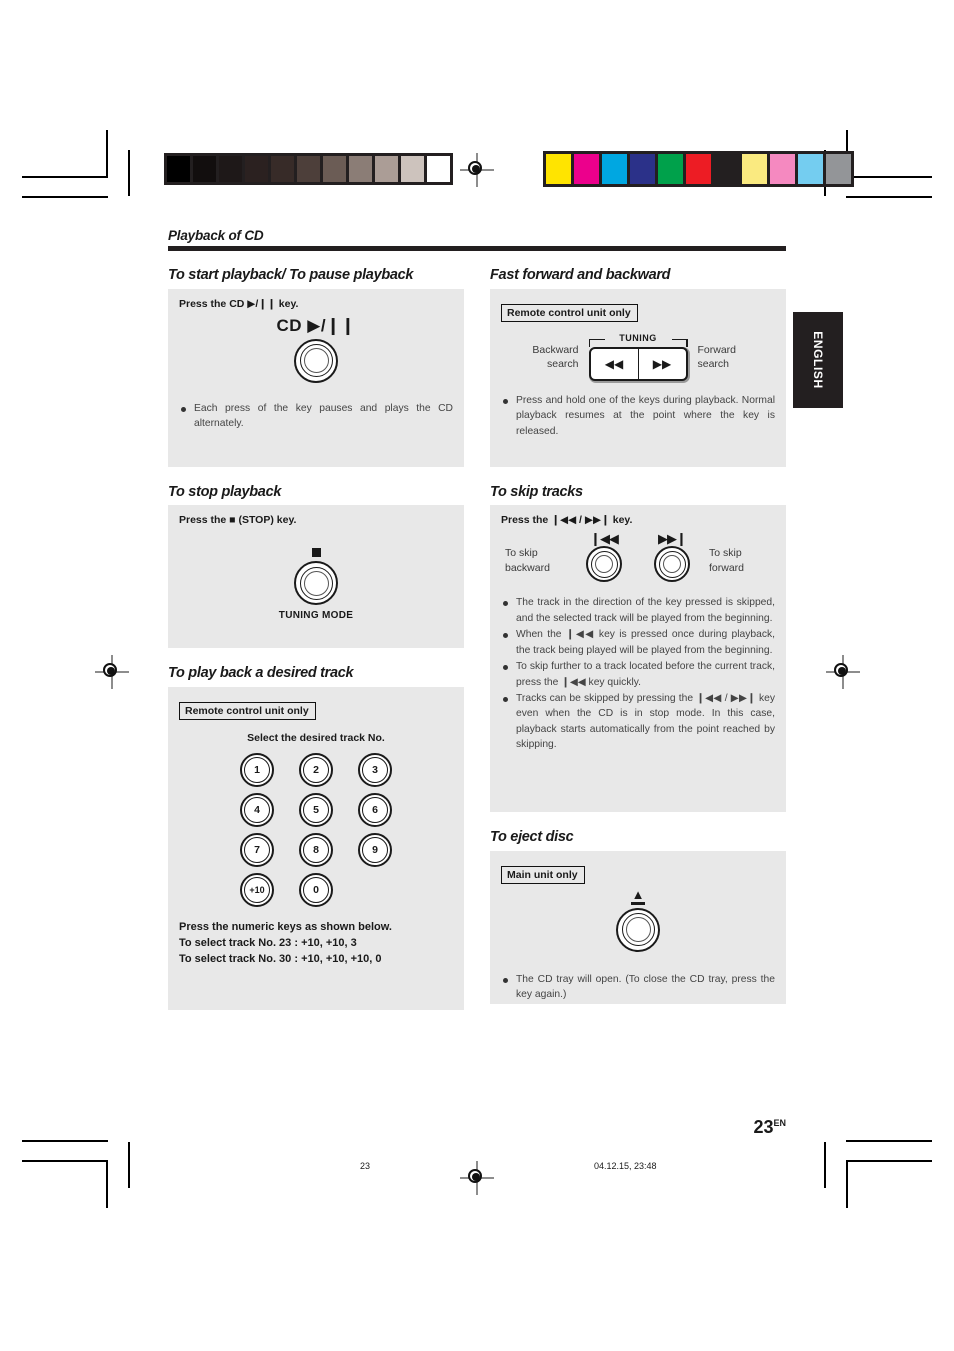 The image size is (954, 1351). I want to click on stop-tuning-mode-knob, so click(316, 583).